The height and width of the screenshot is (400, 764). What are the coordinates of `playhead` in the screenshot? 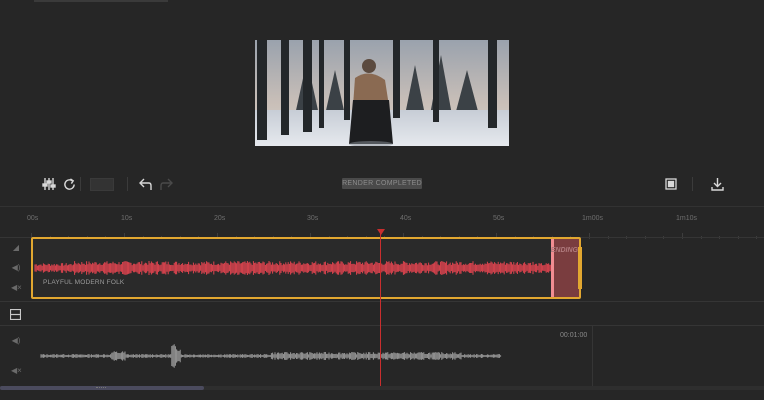 It's located at (380, 311).